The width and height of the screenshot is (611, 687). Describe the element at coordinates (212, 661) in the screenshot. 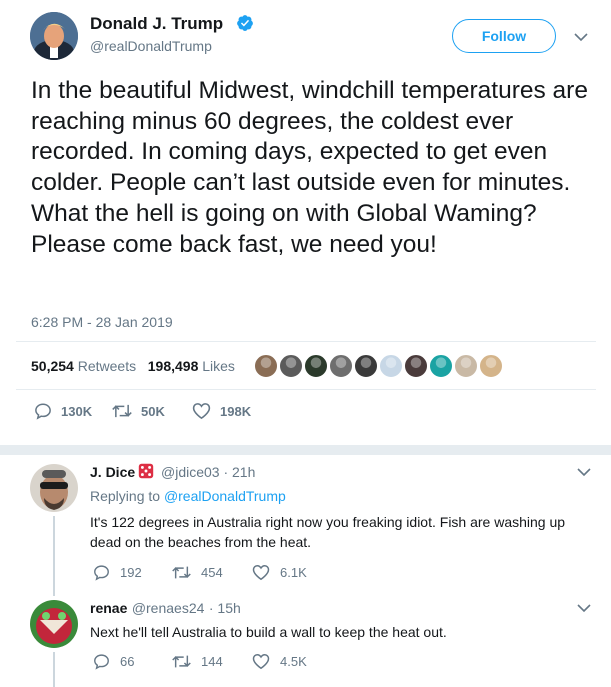

I see `retweet-count: 144` at that location.